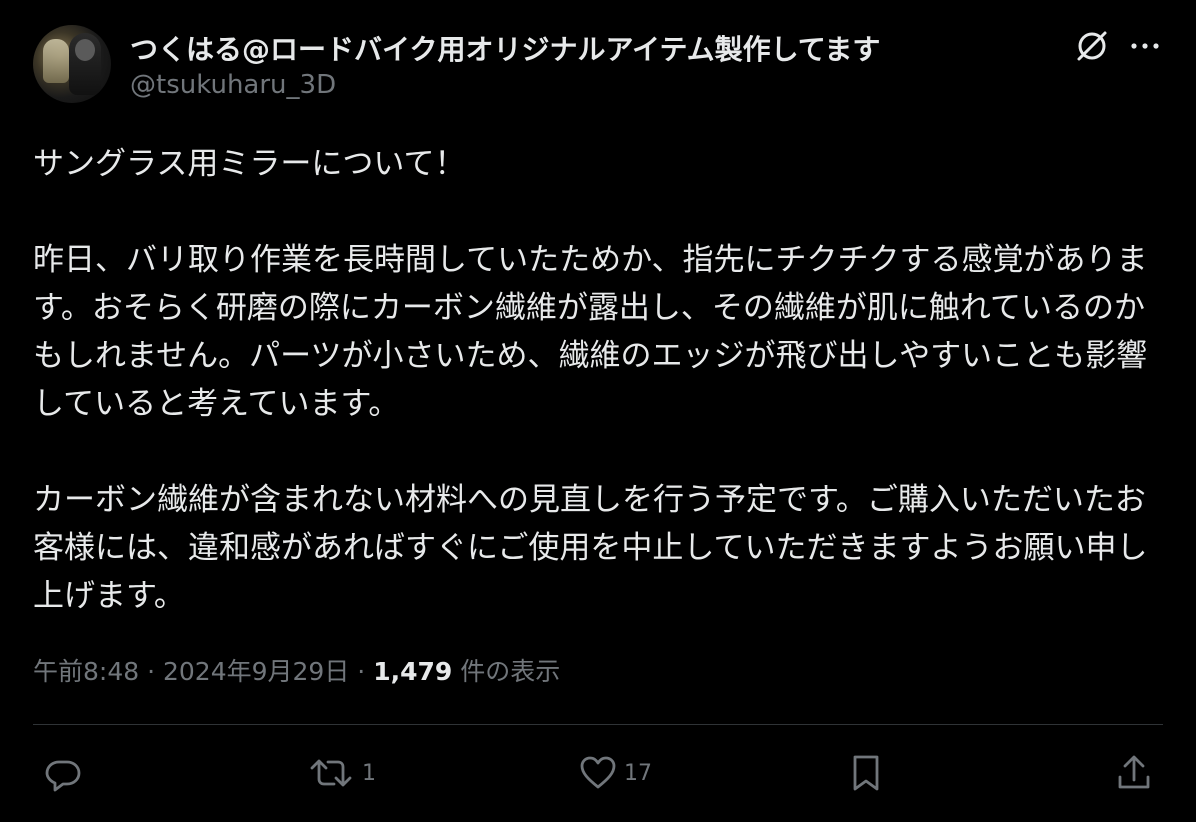 The width and height of the screenshot is (1196, 822). I want to click on tweet-time: 午前8:48, so click(86, 671).